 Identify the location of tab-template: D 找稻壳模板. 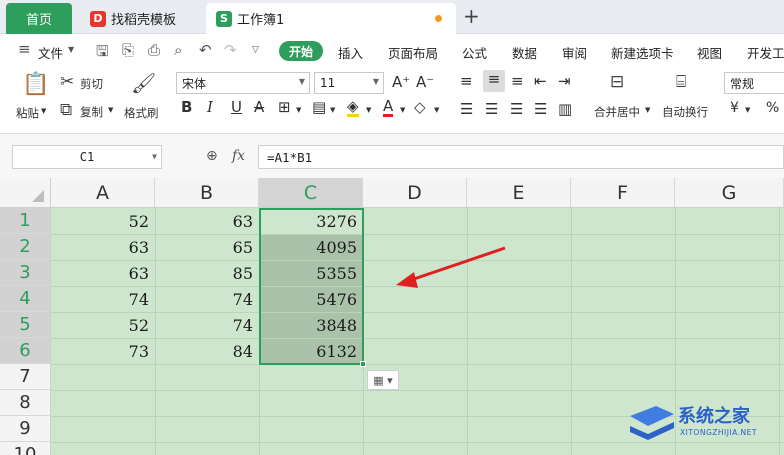
(140, 18).